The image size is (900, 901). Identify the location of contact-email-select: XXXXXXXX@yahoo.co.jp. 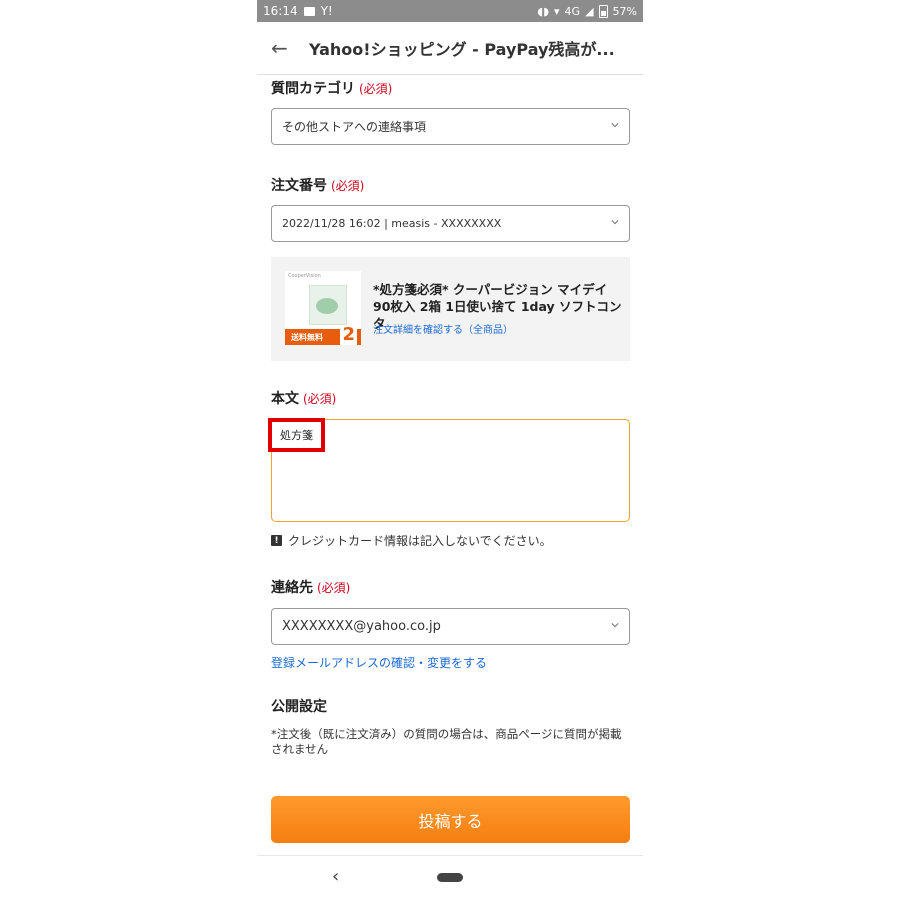
(450, 626).